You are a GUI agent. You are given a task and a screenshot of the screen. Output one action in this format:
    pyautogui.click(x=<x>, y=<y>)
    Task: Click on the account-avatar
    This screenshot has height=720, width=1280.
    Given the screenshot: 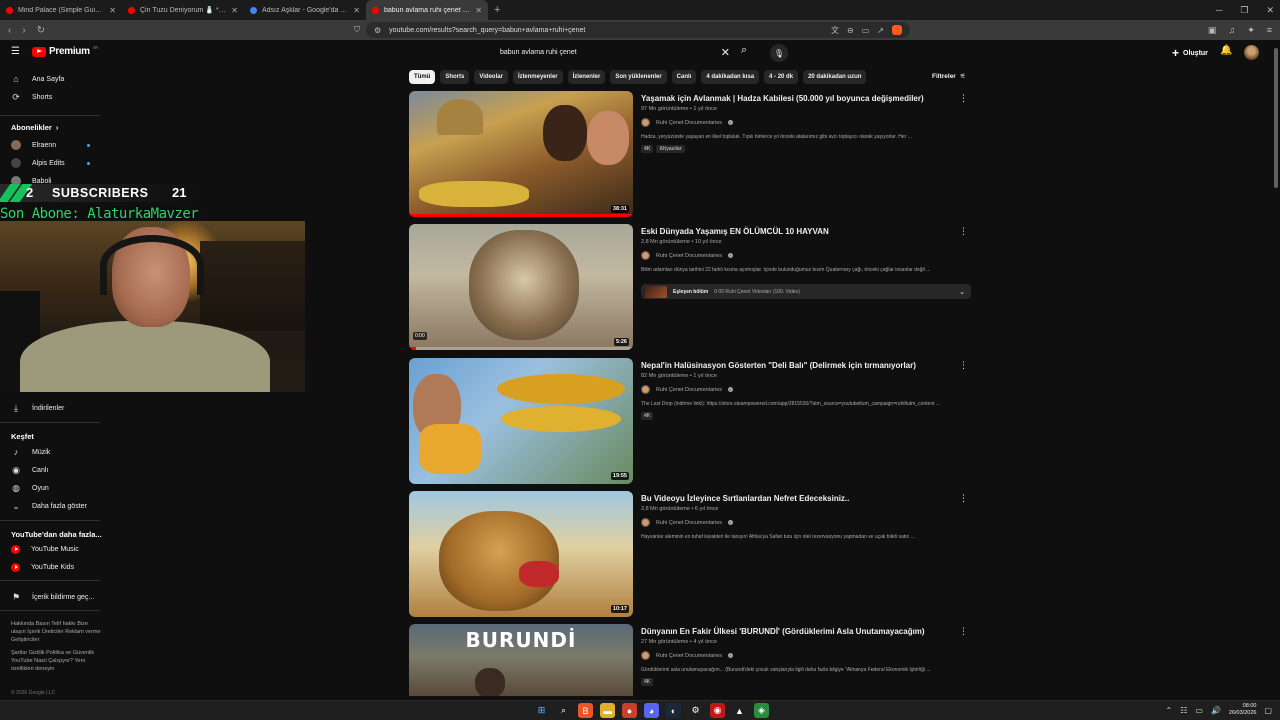 What is the action you would take?
    pyautogui.click(x=1251, y=52)
    